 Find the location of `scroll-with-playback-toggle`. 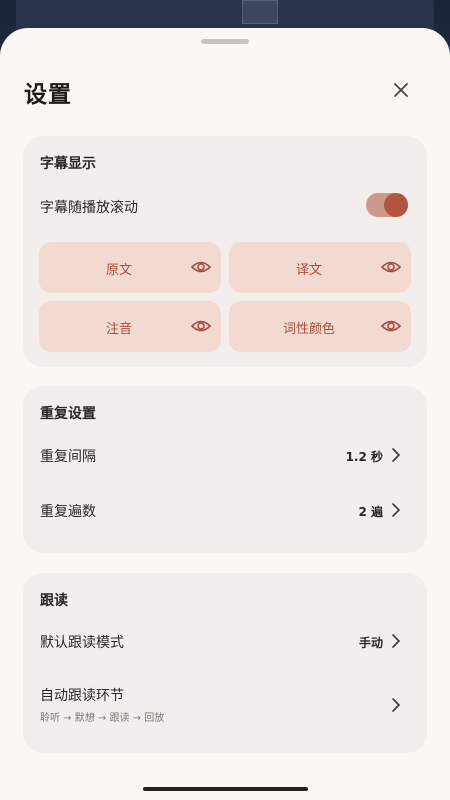

scroll-with-playback-toggle is located at coordinates (387, 205).